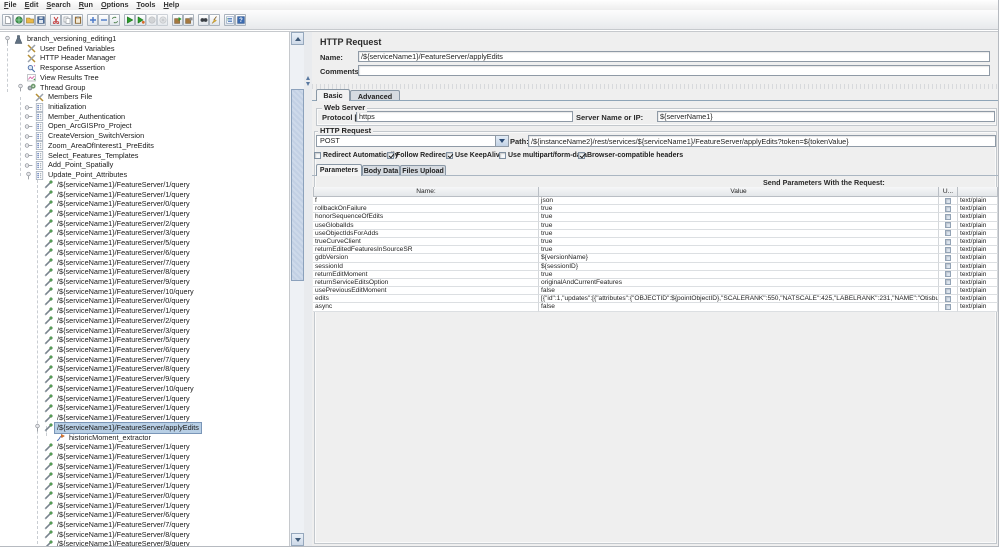 This screenshot has height=547, width=999. What do you see at coordinates (297, 38) in the screenshot?
I see `scroll-up-button` at bounding box center [297, 38].